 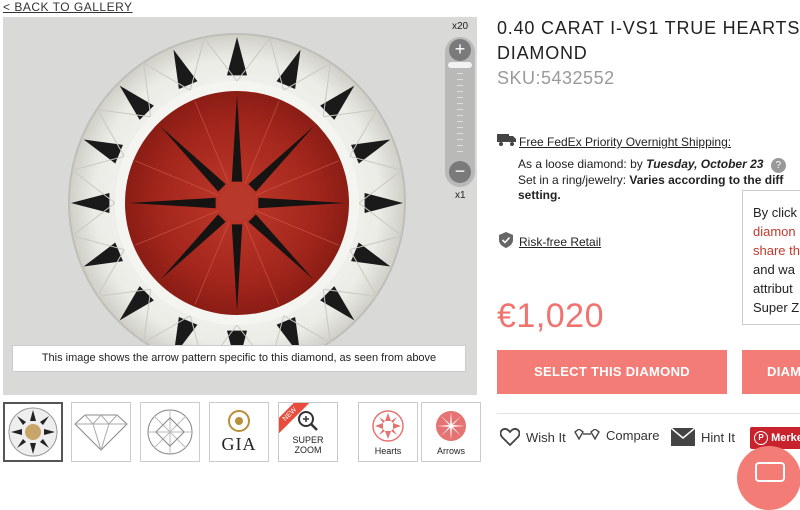 I want to click on chat-icon, so click(x=770, y=472).